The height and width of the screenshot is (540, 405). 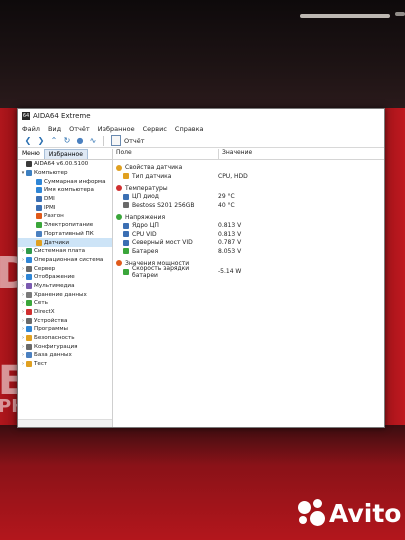 What do you see at coordinates (29, 329) in the screenshot?
I see `programs-icon` at bounding box center [29, 329].